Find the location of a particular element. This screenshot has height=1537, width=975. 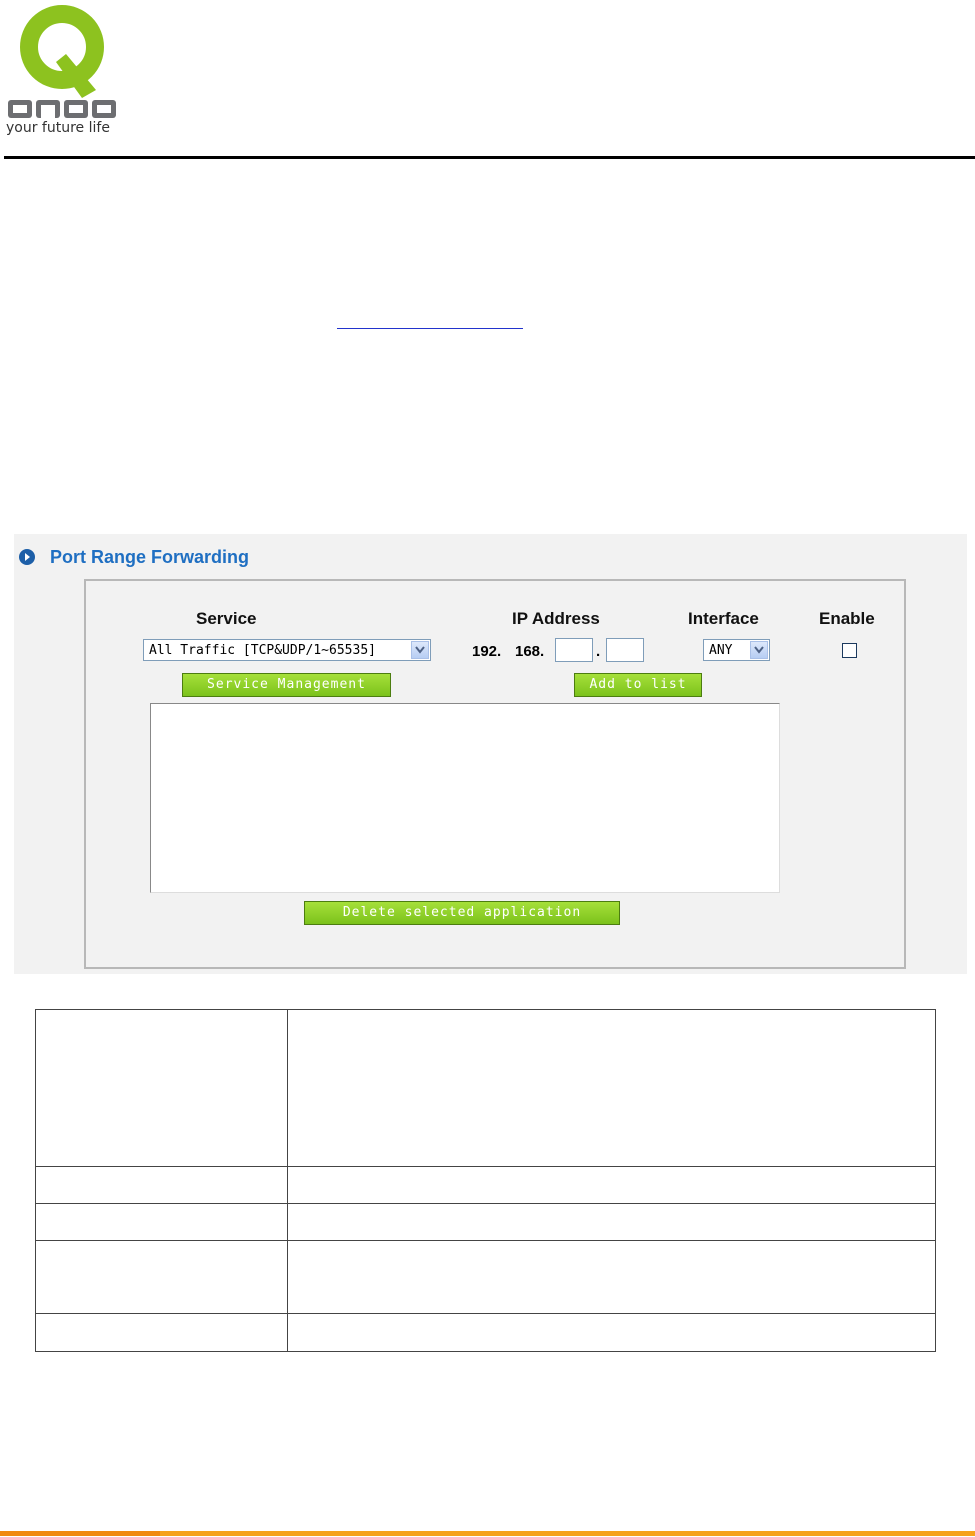

circle-arrow-right-icon is located at coordinates (27, 557).